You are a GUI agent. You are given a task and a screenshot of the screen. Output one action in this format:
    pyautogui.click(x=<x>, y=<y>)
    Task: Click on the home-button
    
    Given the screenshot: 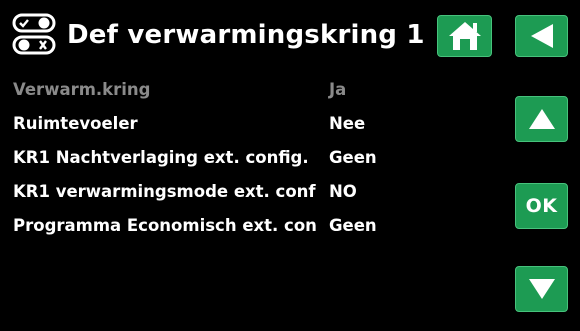 What is the action you would take?
    pyautogui.click(x=464, y=36)
    